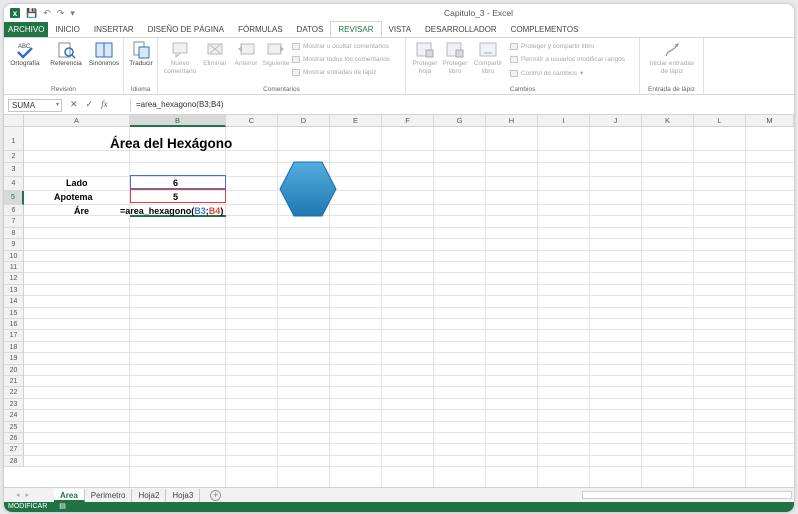  What do you see at coordinates (175, 197) in the screenshot?
I see `cell-b4: 5` at bounding box center [175, 197].